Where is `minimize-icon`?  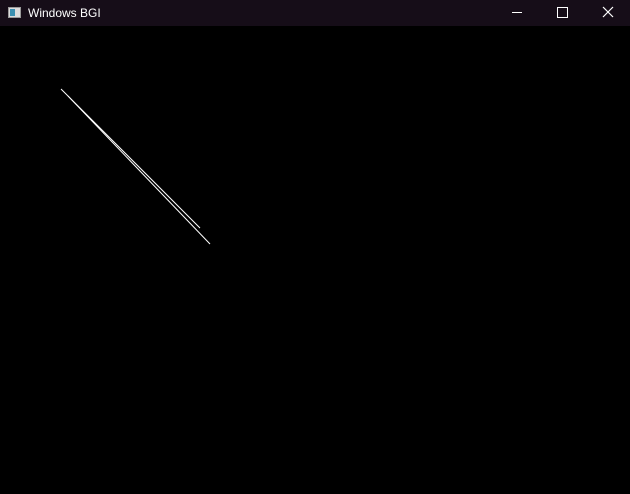 minimize-icon is located at coordinates (517, 12).